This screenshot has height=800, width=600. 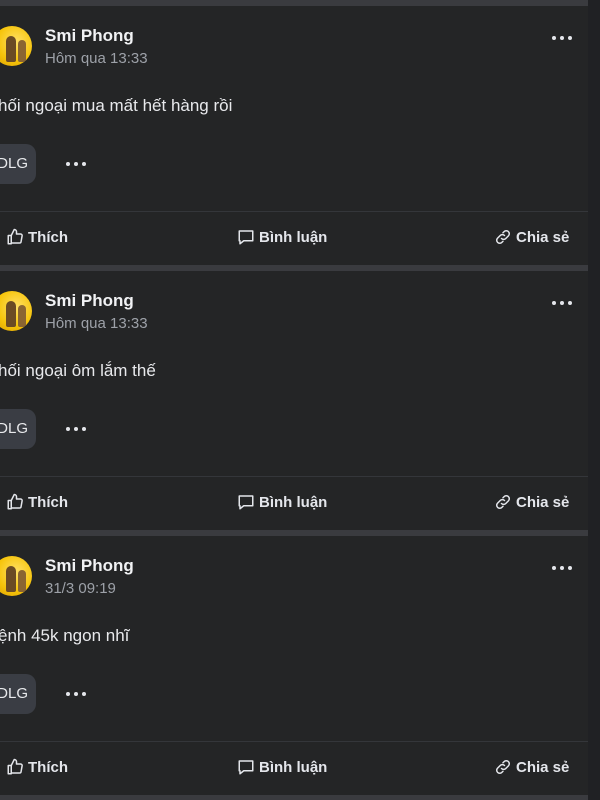 What do you see at coordinates (116, 105) in the screenshot?
I see `post-content: hối ngoại mua mất hết hàng rồi` at bounding box center [116, 105].